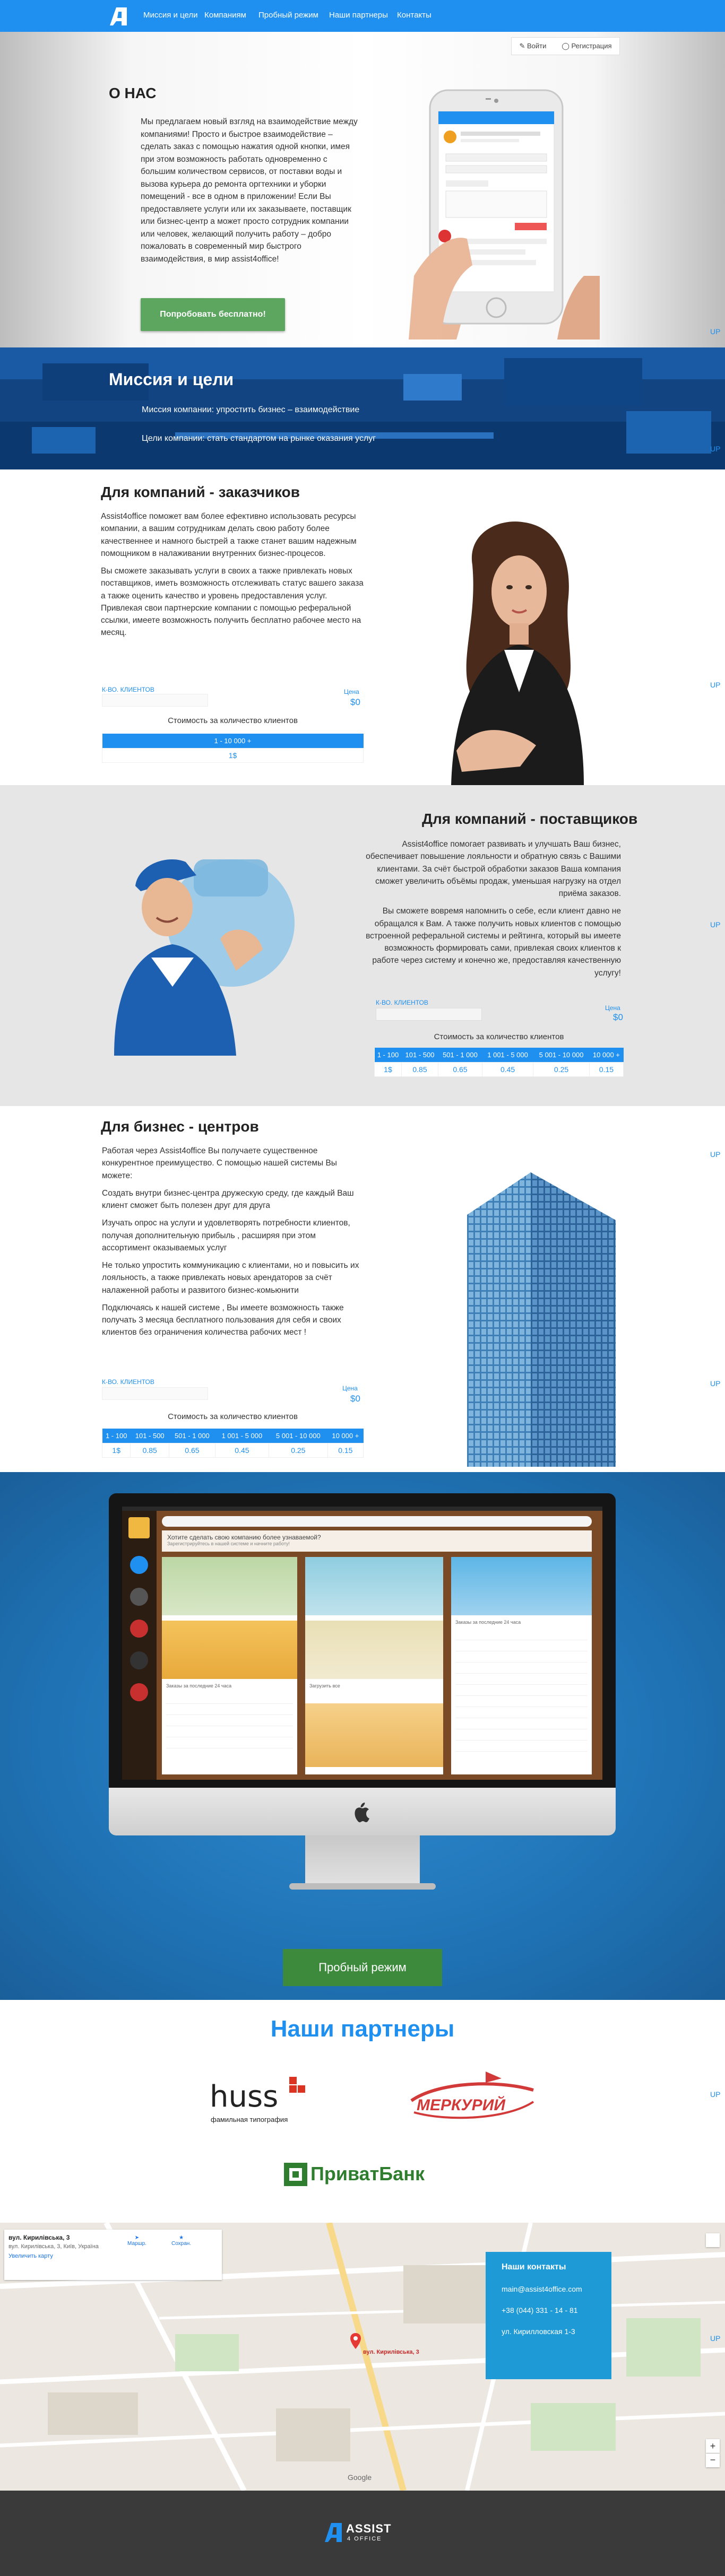  I want to click on app-card-1: Заказы за последние 24 часа, so click(230, 1666).